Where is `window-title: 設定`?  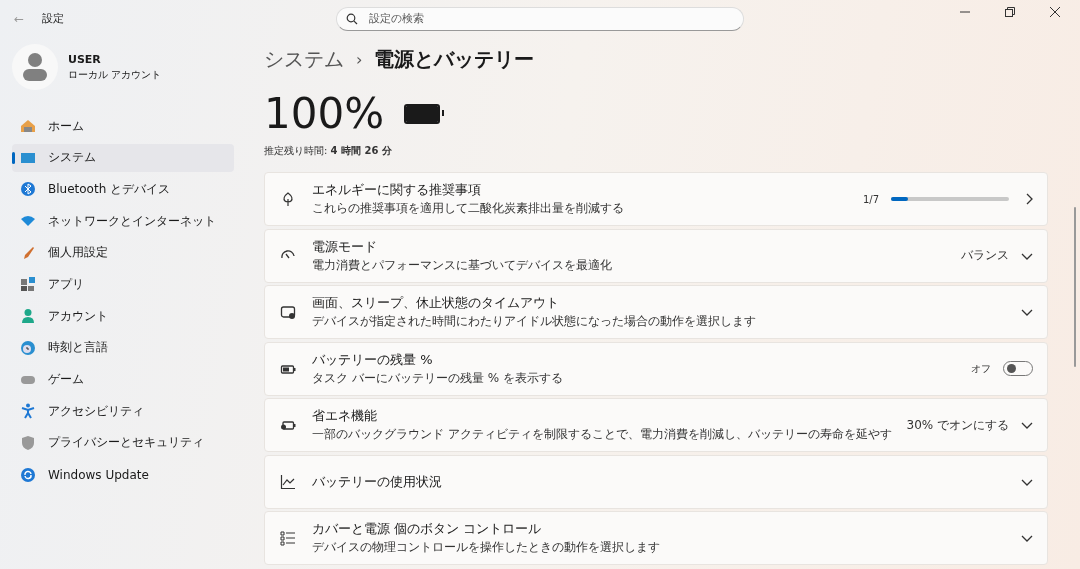
window-title: 設定 is located at coordinates (53, 18).